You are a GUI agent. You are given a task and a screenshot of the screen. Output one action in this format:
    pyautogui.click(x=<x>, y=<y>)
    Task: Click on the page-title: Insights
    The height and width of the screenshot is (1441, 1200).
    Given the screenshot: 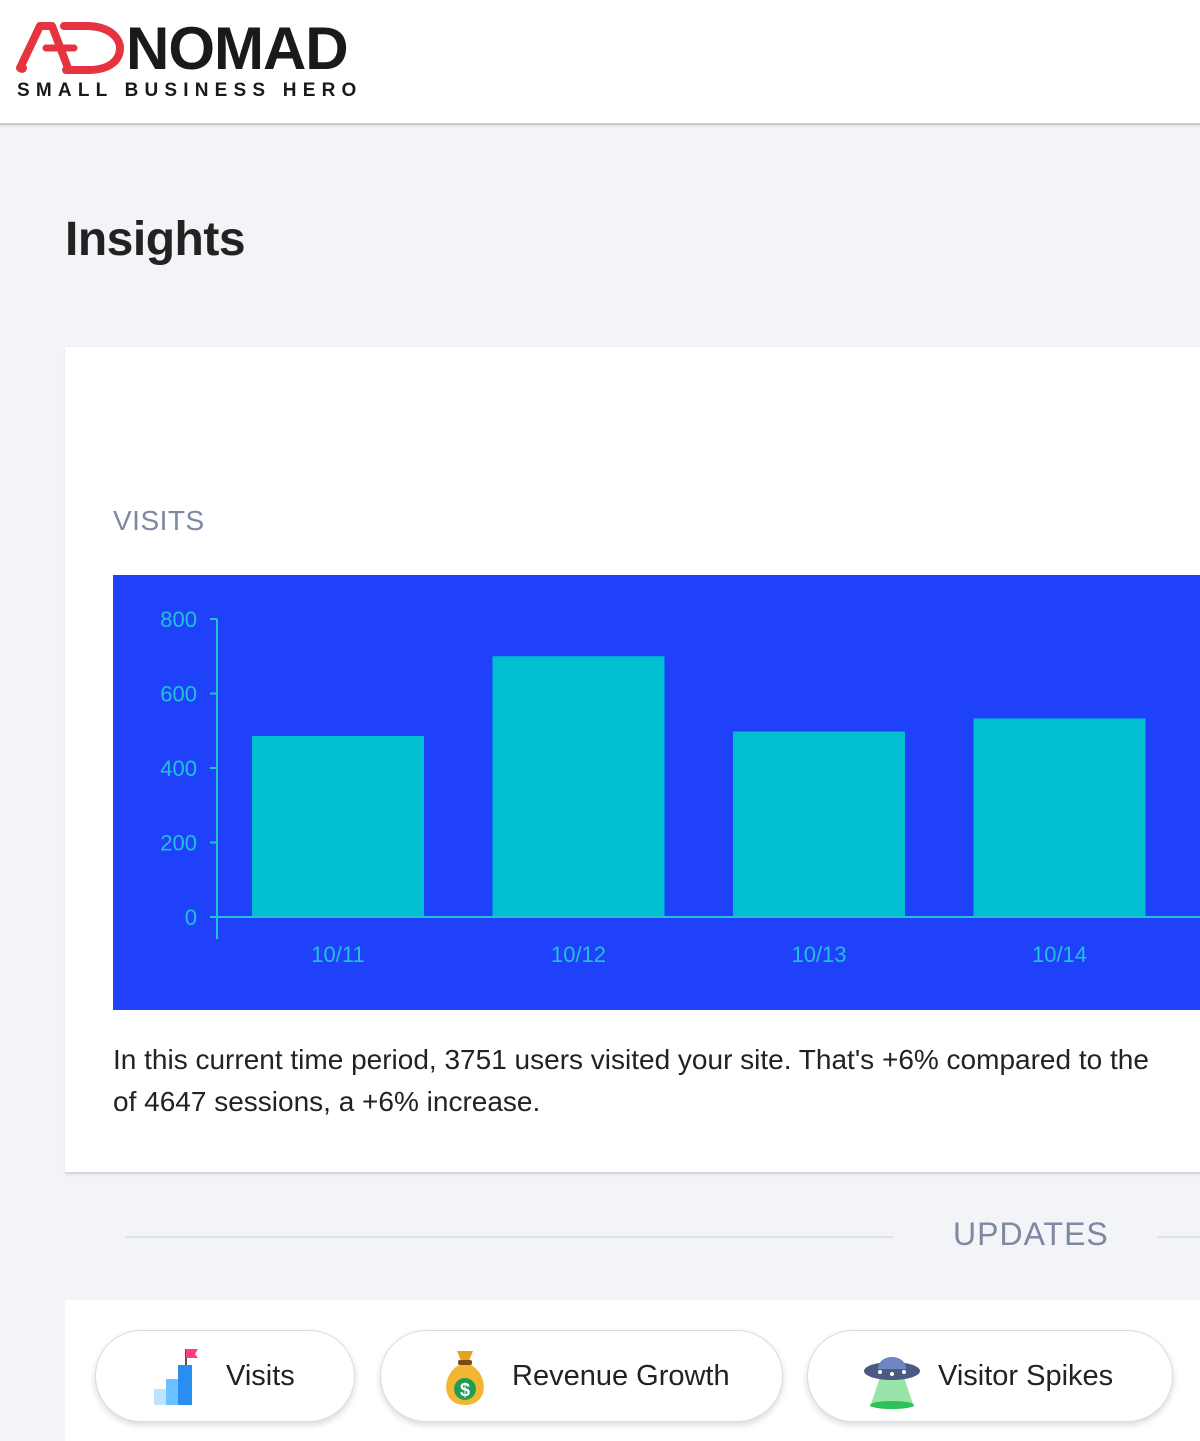 What is the action you would take?
    pyautogui.click(x=155, y=239)
    